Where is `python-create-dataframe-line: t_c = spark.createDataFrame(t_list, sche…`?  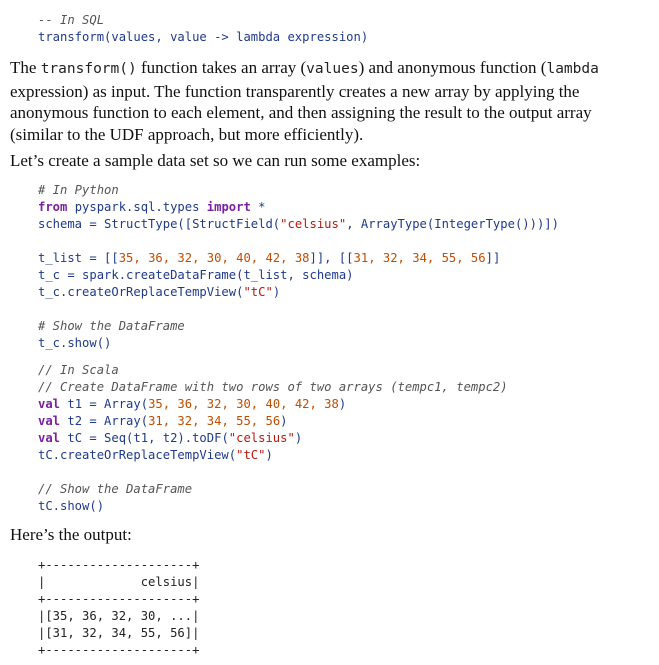 python-create-dataframe-line: t_c = spark.createDataFrame(t_list, sche… is located at coordinates (196, 275).